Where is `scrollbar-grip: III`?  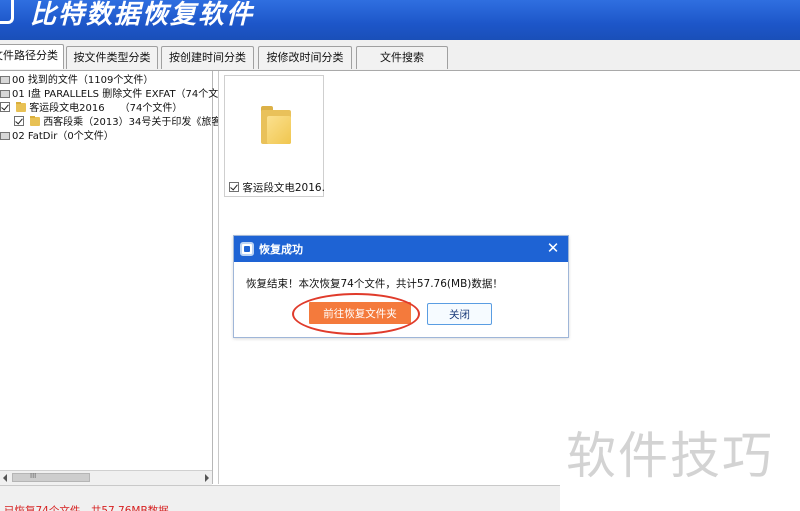 scrollbar-grip: III is located at coordinates (33, 476).